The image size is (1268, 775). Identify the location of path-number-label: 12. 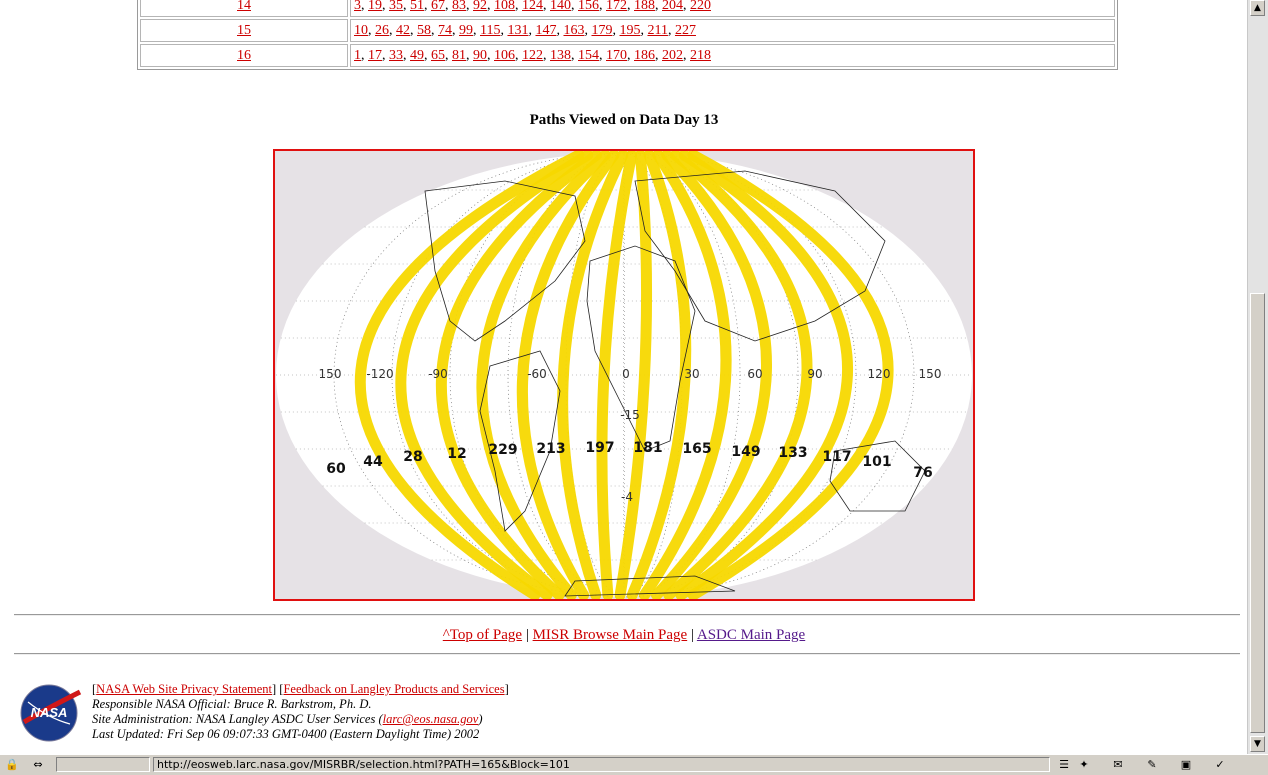
(456, 454).